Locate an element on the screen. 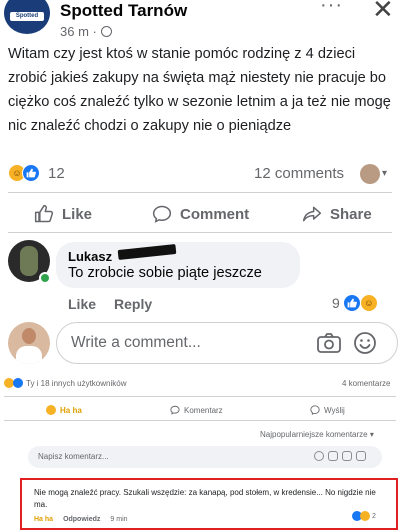  like-label: Like is located at coordinates (77, 214).